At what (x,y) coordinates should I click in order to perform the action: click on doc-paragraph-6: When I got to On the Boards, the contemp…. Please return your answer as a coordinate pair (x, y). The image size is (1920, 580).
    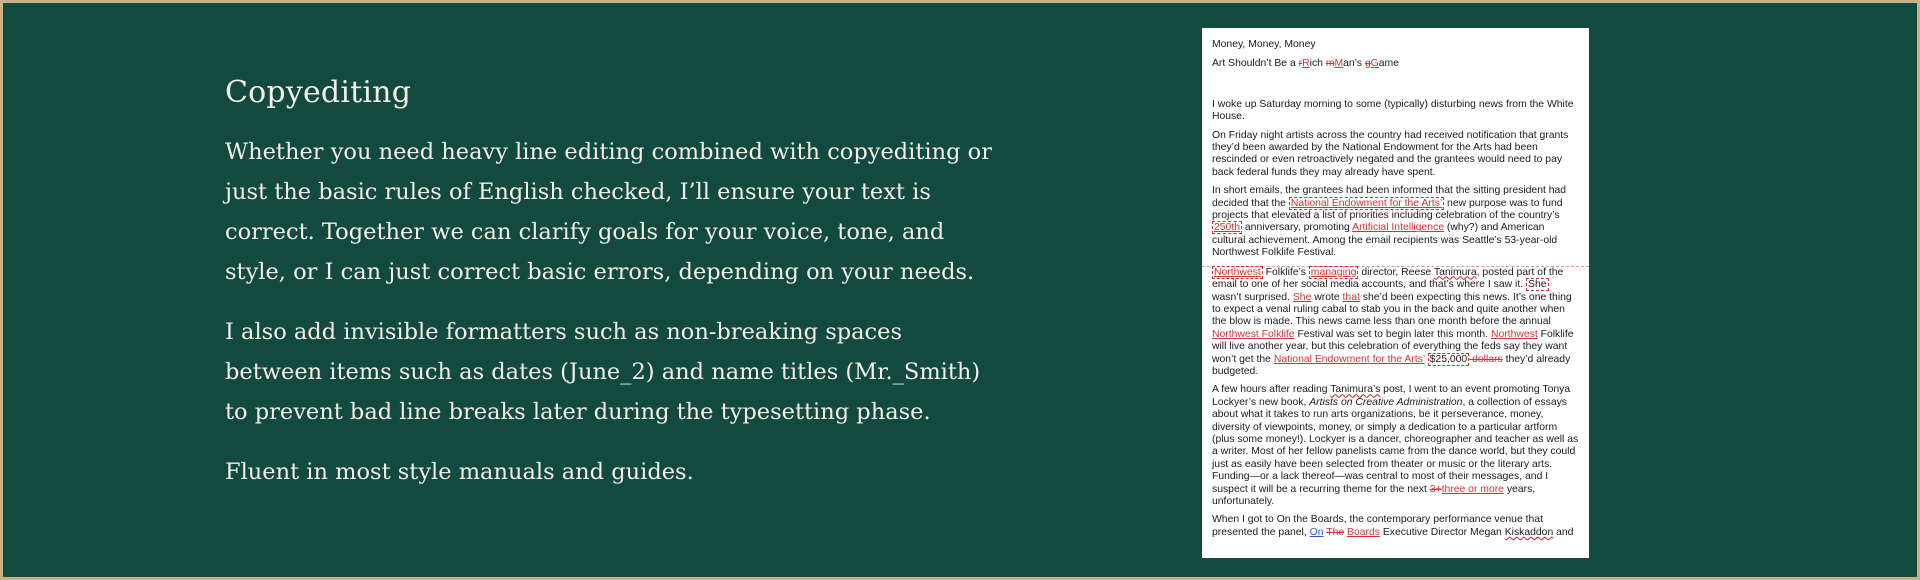
    Looking at the image, I should click on (1393, 526).